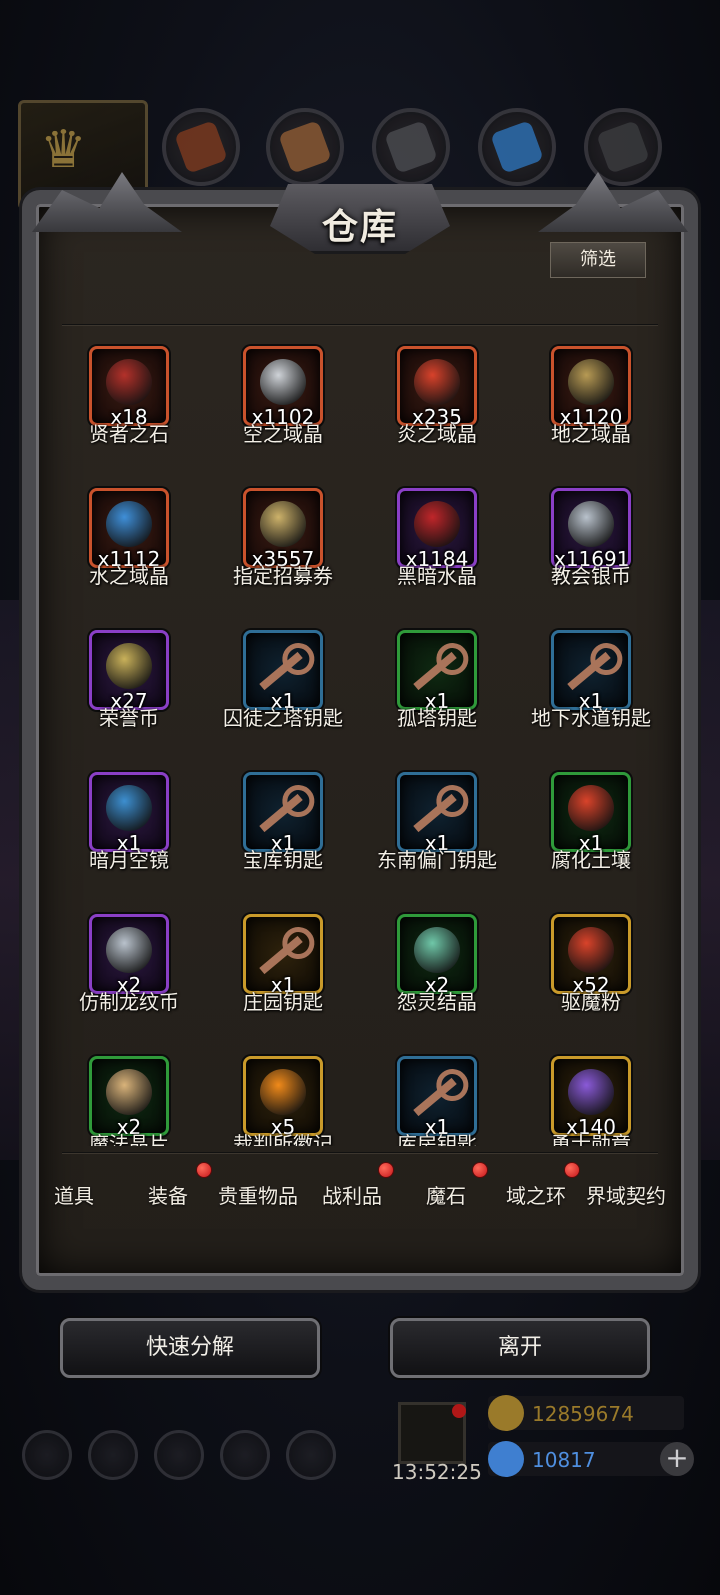  I want to click on item-slot: x3557, so click(283, 529).